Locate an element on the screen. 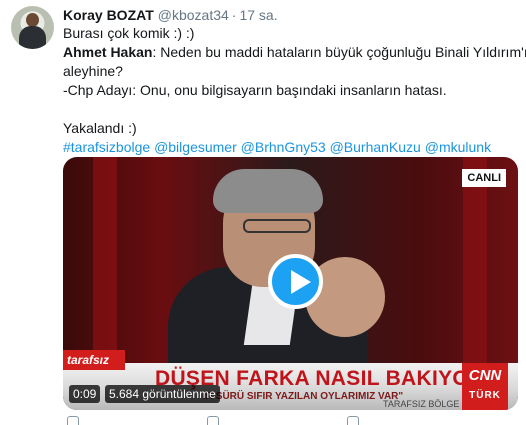 The image size is (526, 425). news-subline: IR SÜRÜ SIFIR YAZILAN OYLARIMIZ VAR" is located at coordinates (303, 396).